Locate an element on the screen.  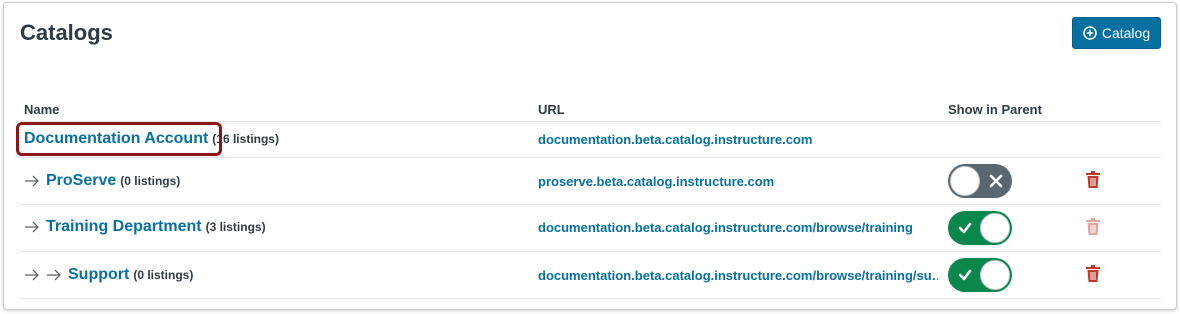
column-header-url: URL is located at coordinates (551, 109).